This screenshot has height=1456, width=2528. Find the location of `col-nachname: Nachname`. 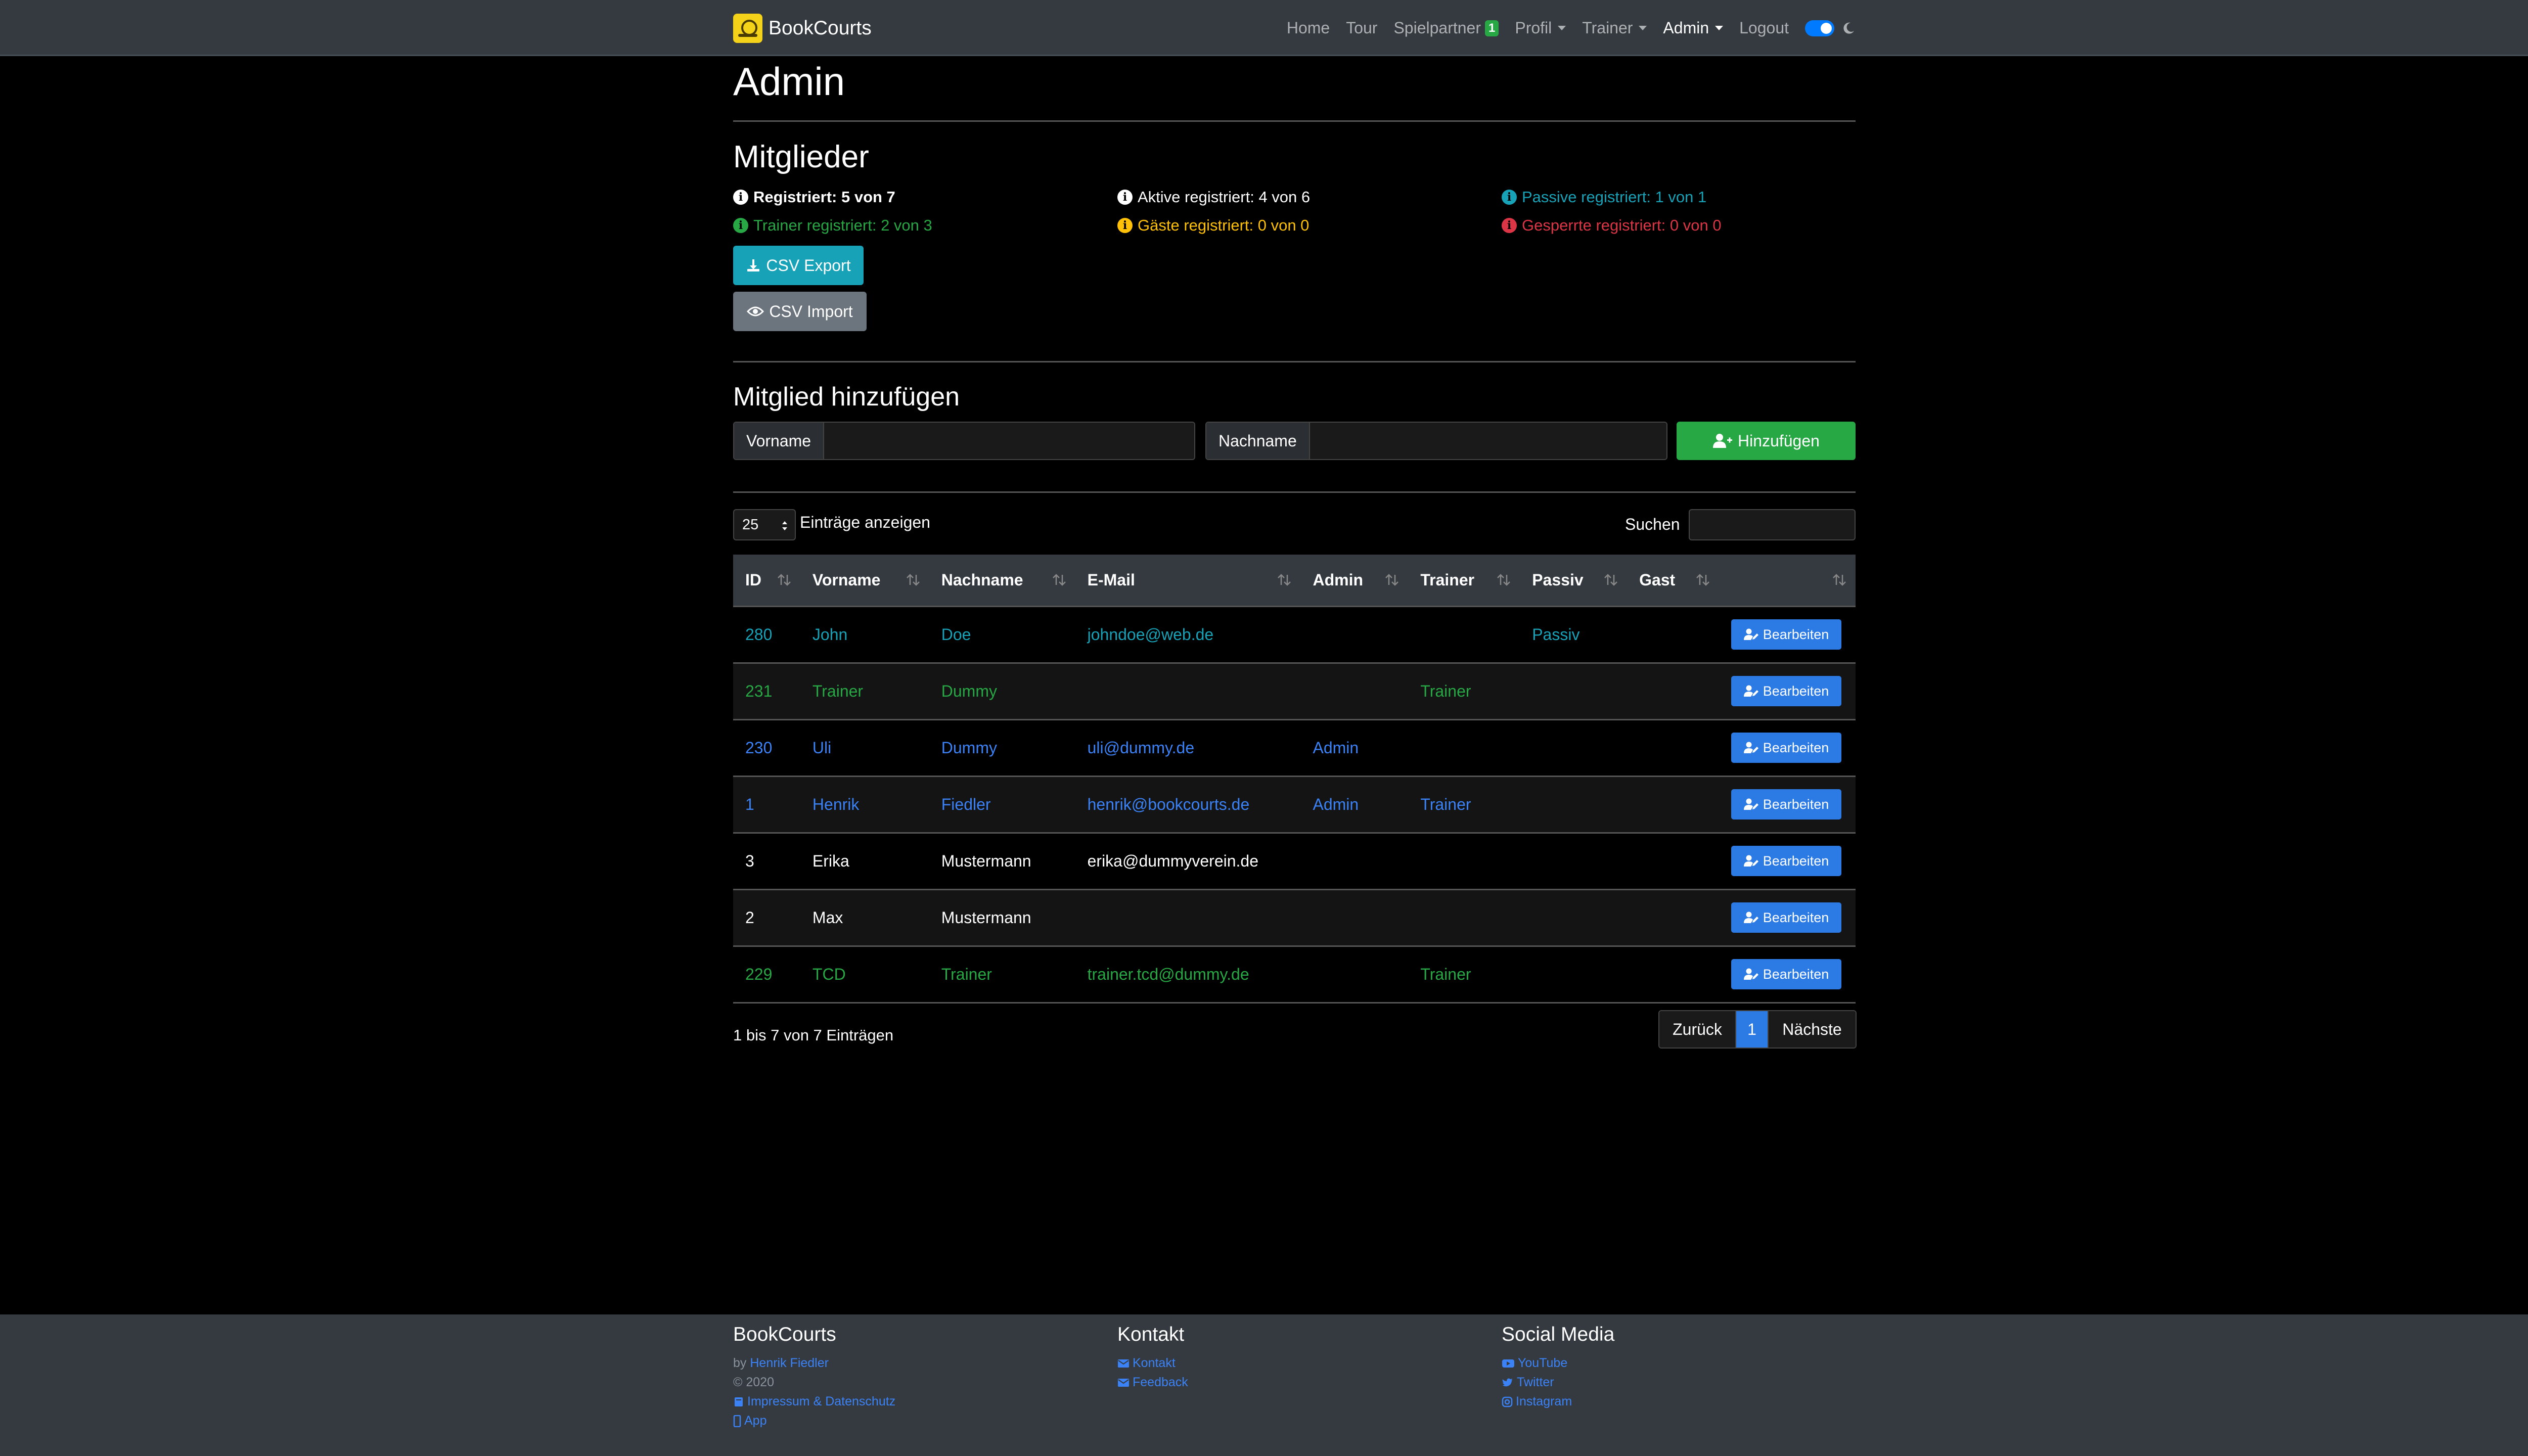

col-nachname: Nachname is located at coordinates (1002, 581).